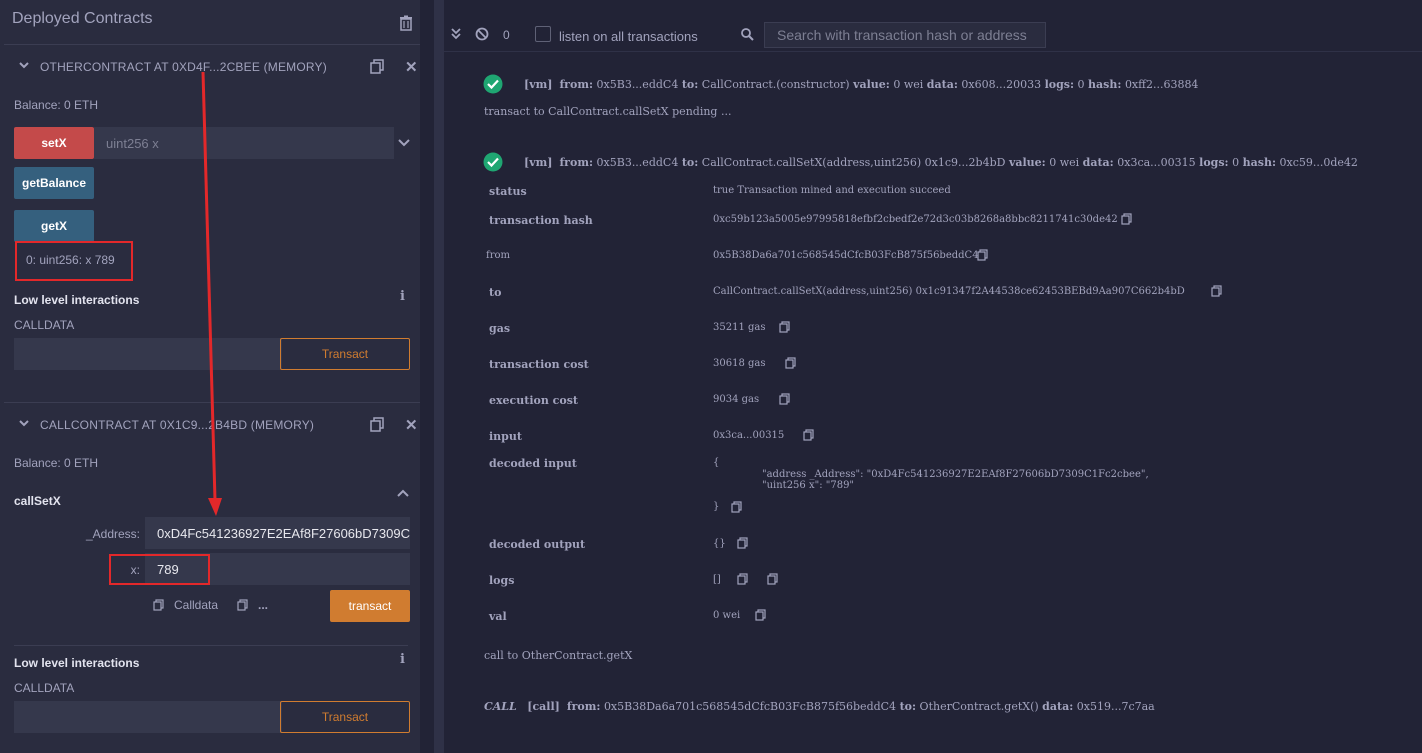 The image size is (1422, 753). Describe the element at coordinates (716, 462) in the screenshot. I see `decoded-input-open: {` at that location.